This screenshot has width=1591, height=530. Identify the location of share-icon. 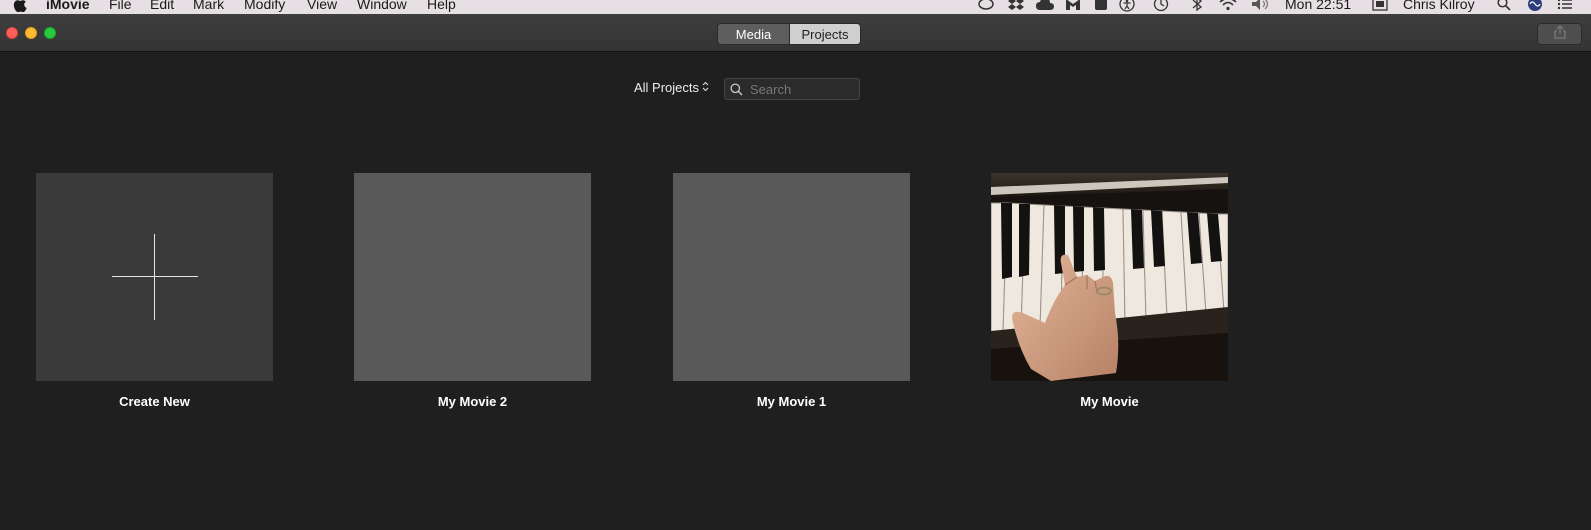
(1559, 34).